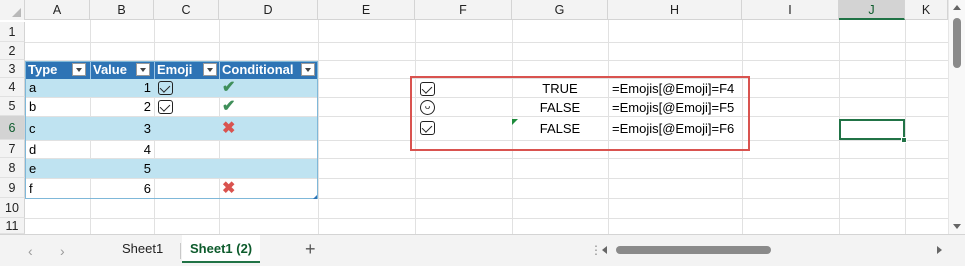 This screenshot has width=965, height=266. I want to click on table-cell-value: 5, so click(120, 169).